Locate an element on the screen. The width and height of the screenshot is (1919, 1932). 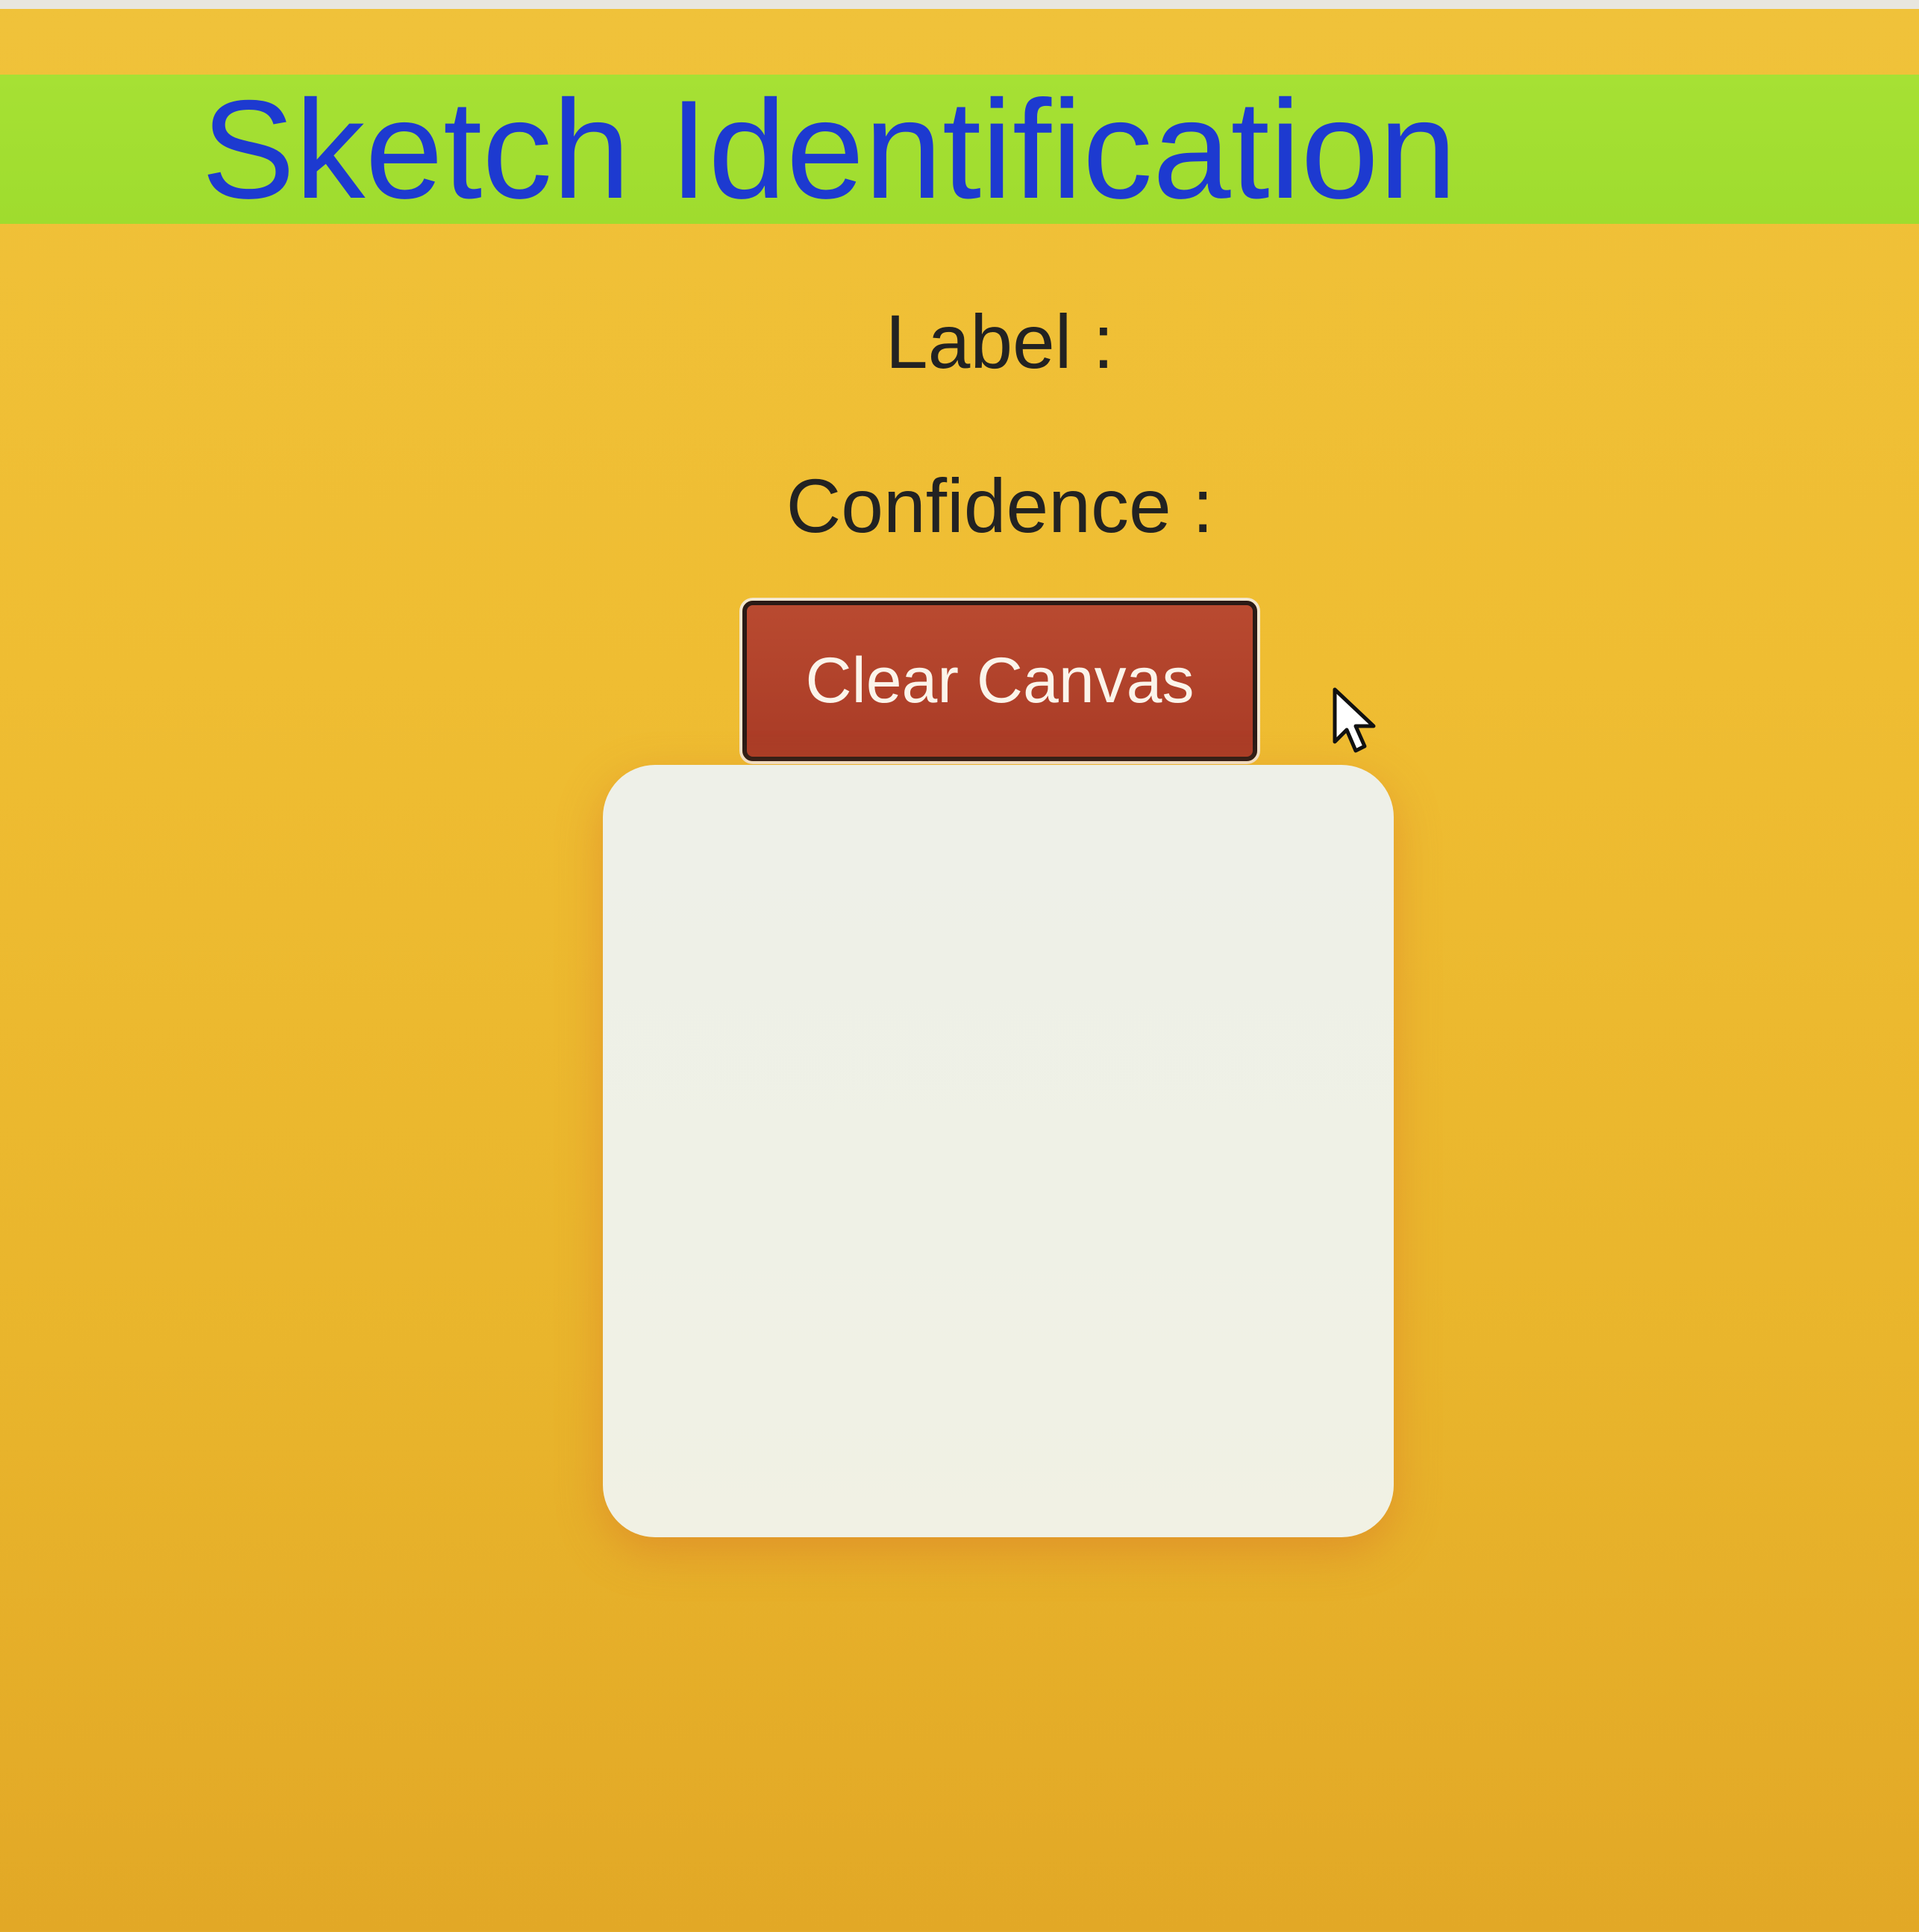
page-title: Sketch Identification is located at coordinates (829, 149).